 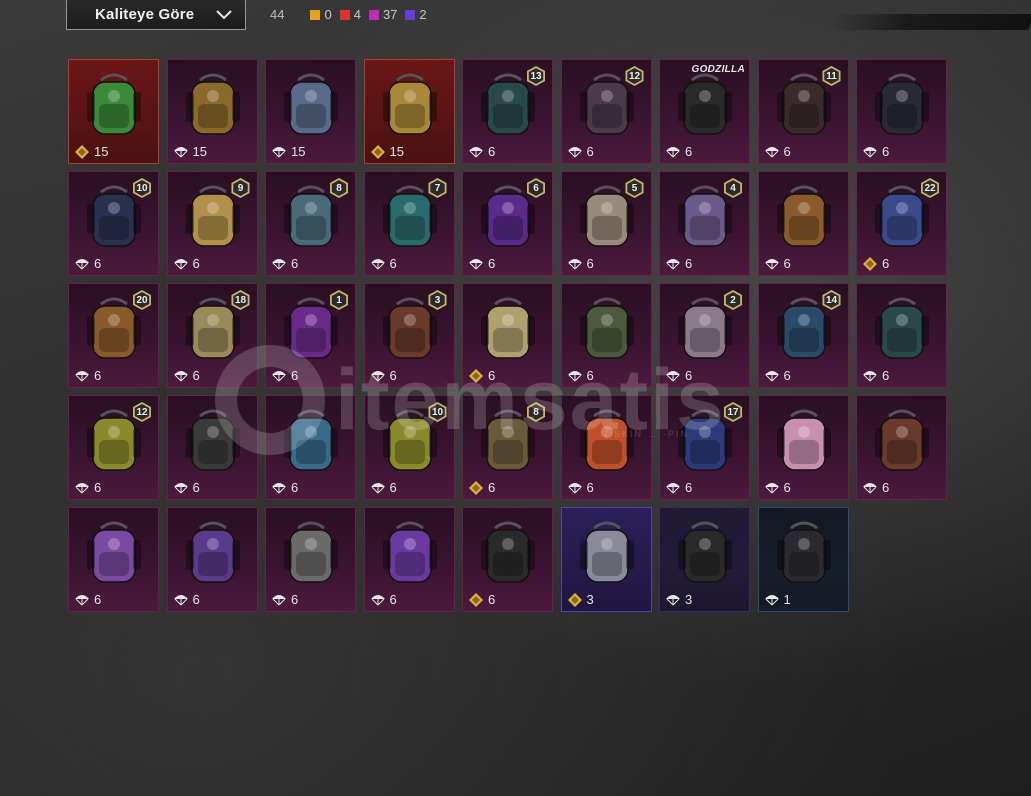 I want to click on backpack-item: 22 6, so click(x=901, y=223).